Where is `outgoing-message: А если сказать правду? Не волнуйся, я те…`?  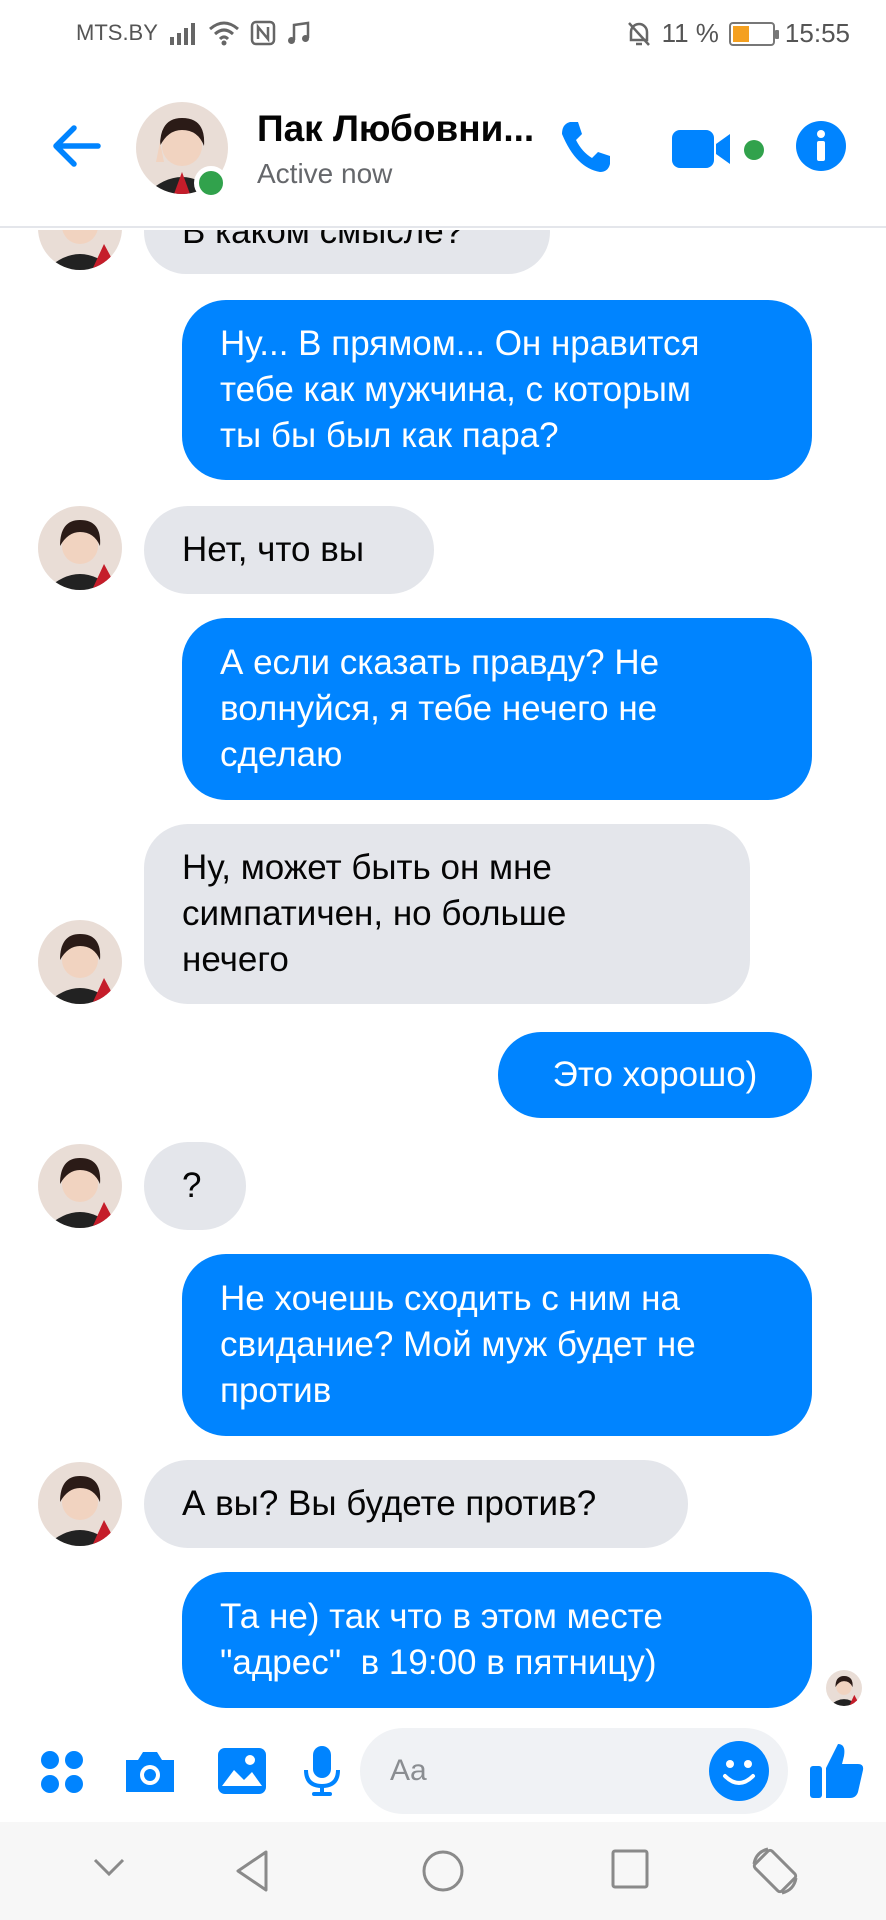
outgoing-message: А если сказать правду? Не волнуйся, я те… is located at coordinates (497, 709).